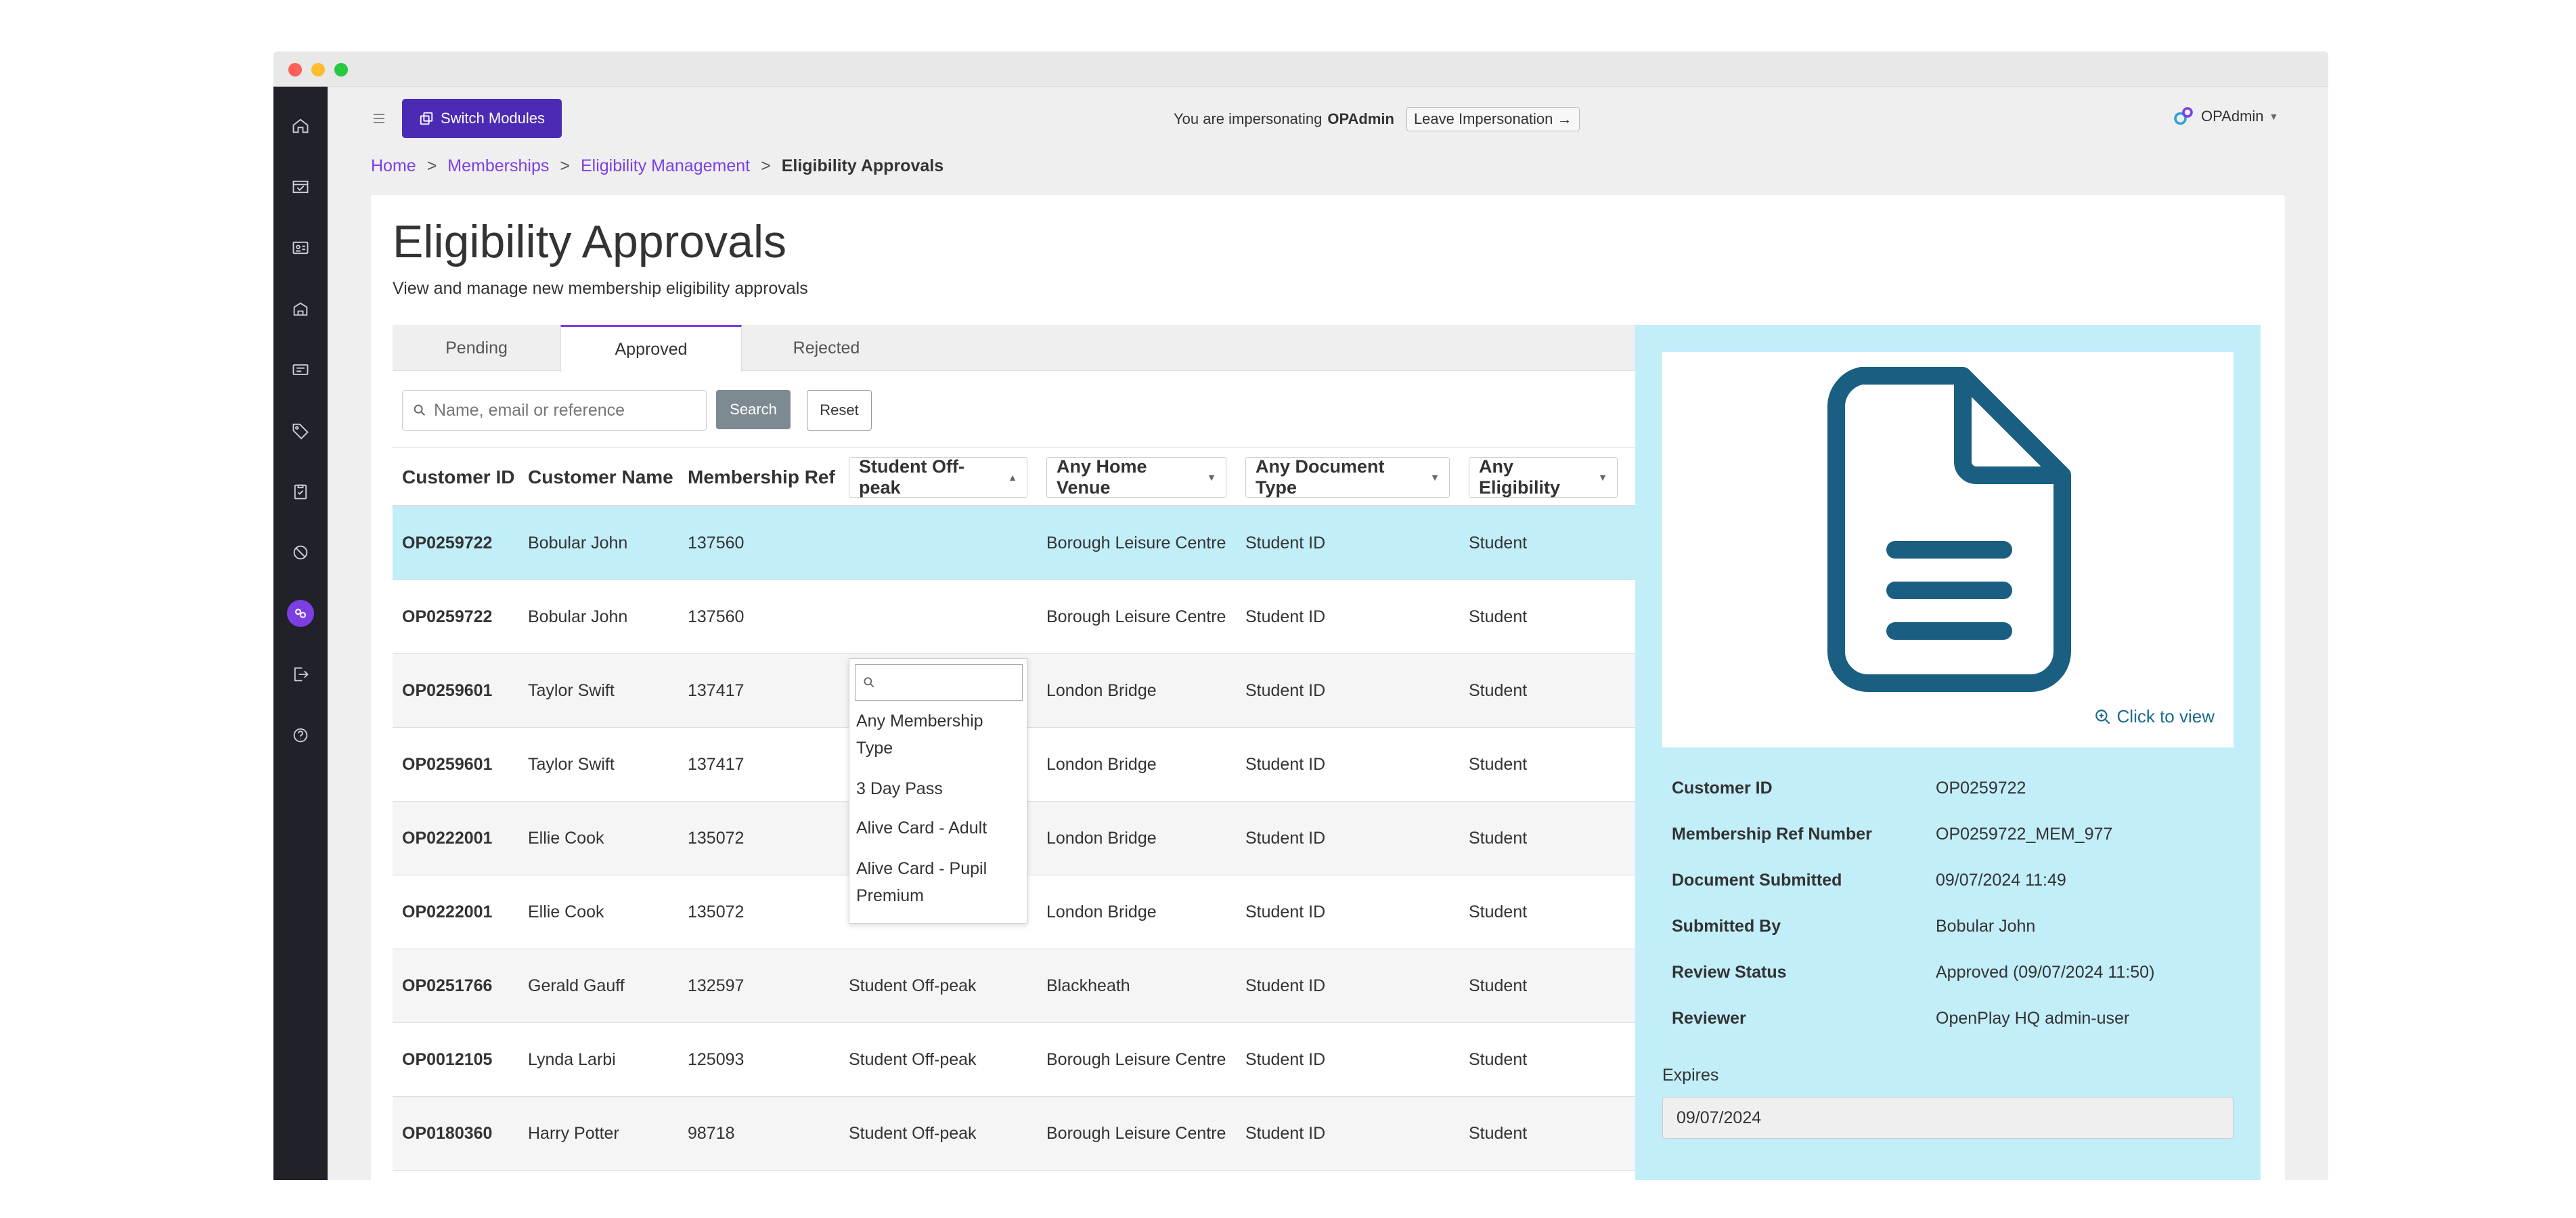 The width and height of the screenshot is (2576, 1218). Describe the element at coordinates (300, 552) in the screenshot. I see `block-icon` at that location.